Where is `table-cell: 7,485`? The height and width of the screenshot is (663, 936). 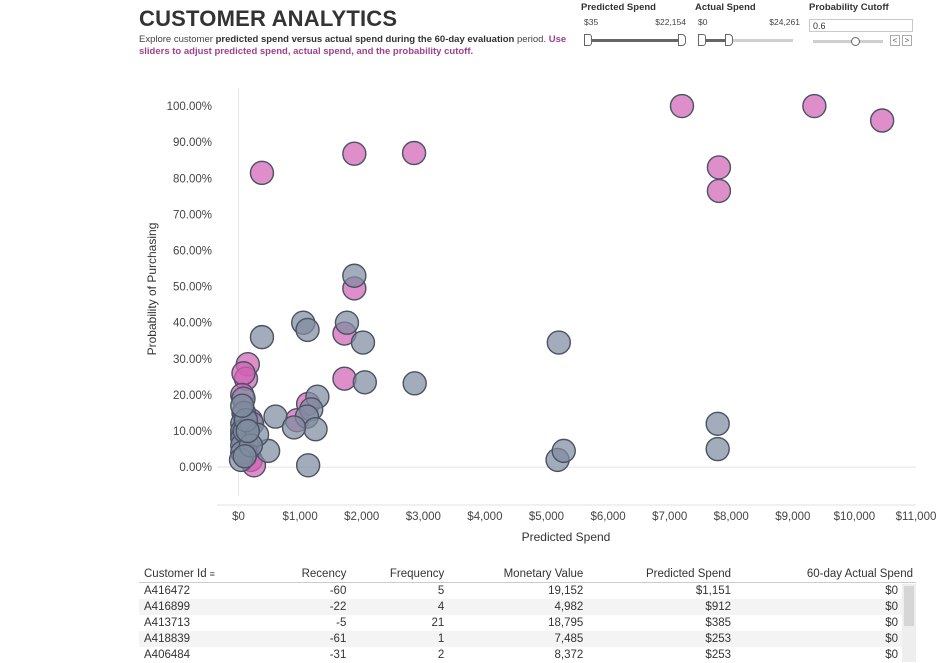 table-cell: 7,485 is located at coordinates (517, 639).